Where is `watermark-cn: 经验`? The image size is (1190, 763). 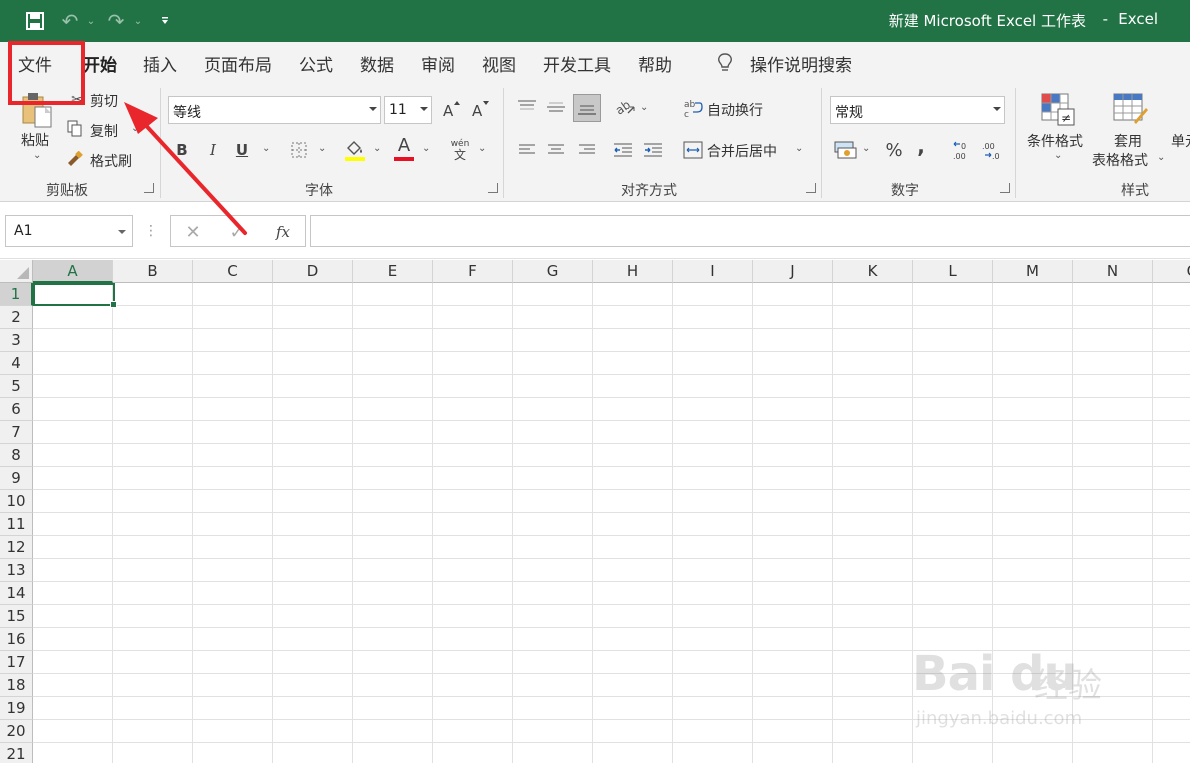 watermark-cn: 经验 is located at coordinates (1068, 686).